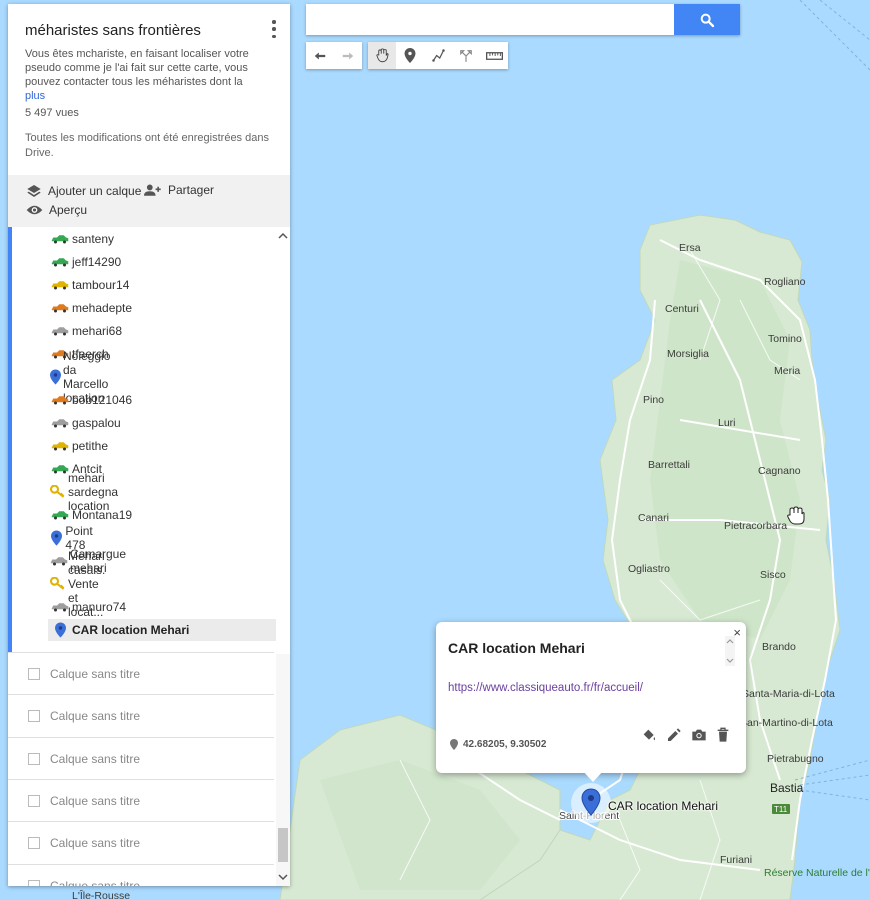 The width and height of the screenshot is (870, 900). What do you see at coordinates (179, 190) in the screenshot?
I see `share-button: Partager` at bounding box center [179, 190].